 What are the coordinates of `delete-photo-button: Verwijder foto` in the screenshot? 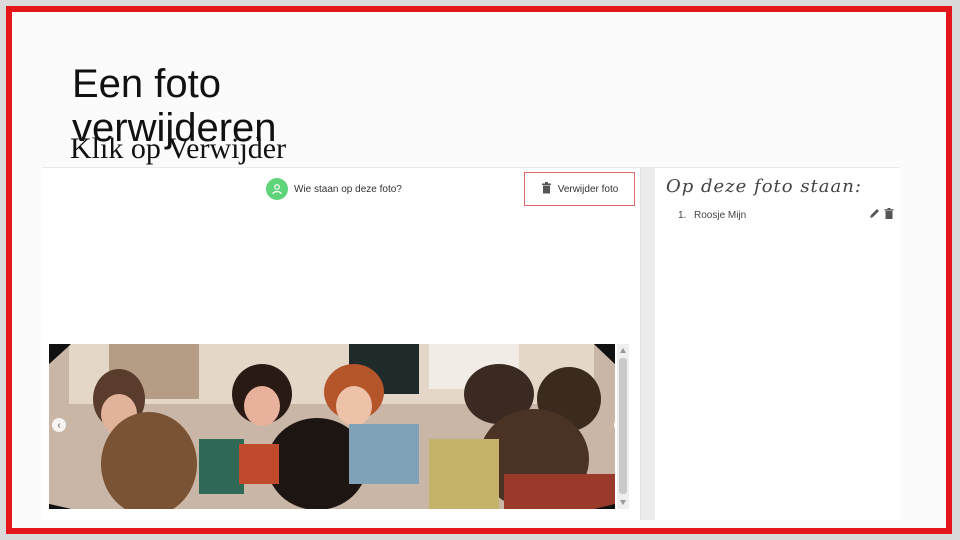 It's located at (579, 189).